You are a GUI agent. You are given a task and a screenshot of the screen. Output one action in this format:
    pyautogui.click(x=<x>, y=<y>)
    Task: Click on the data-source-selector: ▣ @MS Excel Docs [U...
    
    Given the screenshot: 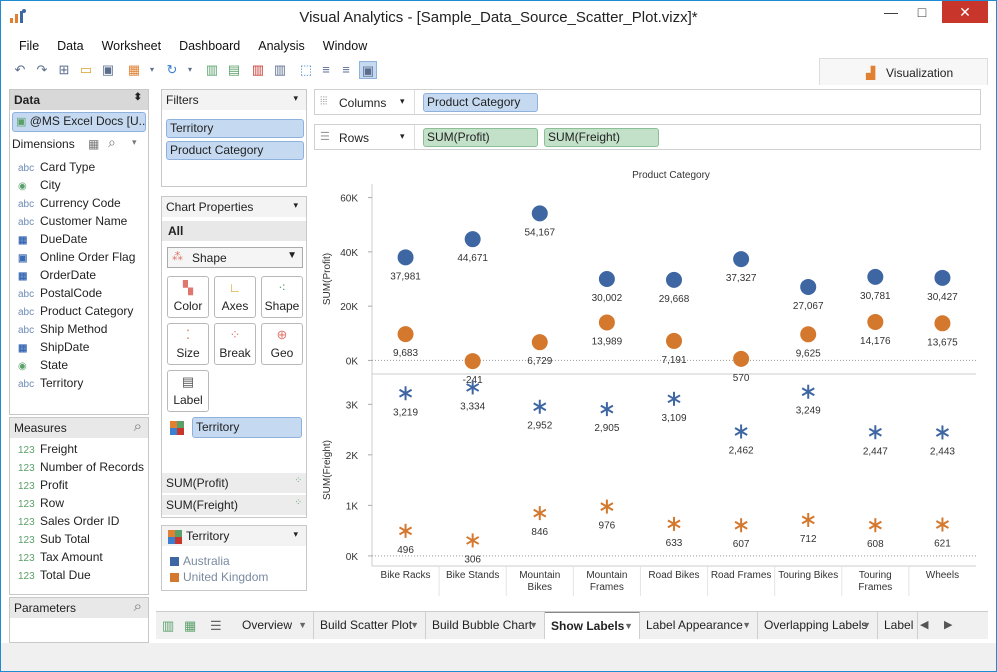 What is the action you would take?
    pyautogui.click(x=79, y=122)
    